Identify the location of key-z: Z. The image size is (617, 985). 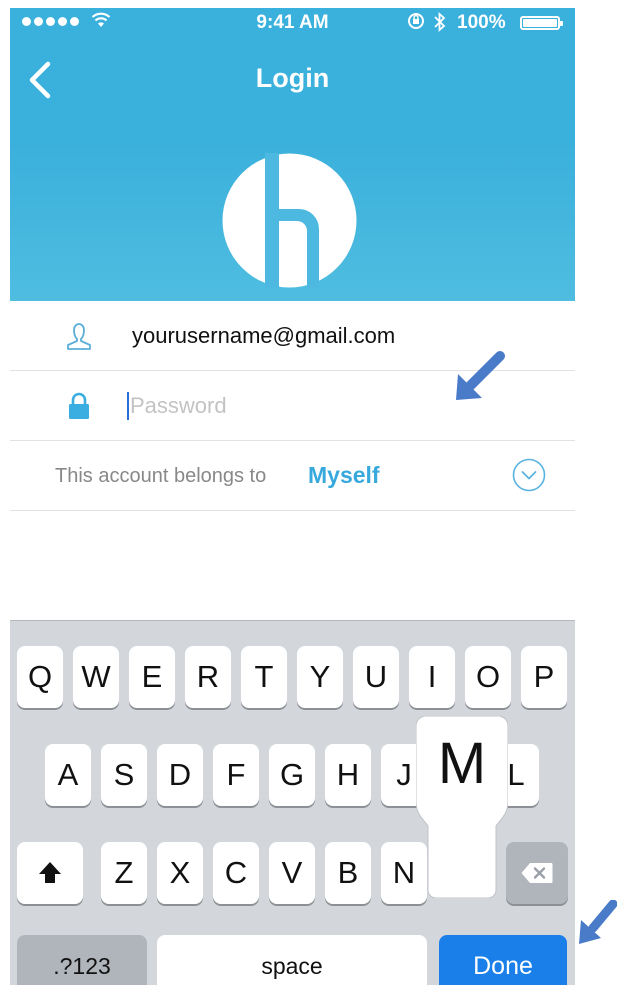
(124, 873).